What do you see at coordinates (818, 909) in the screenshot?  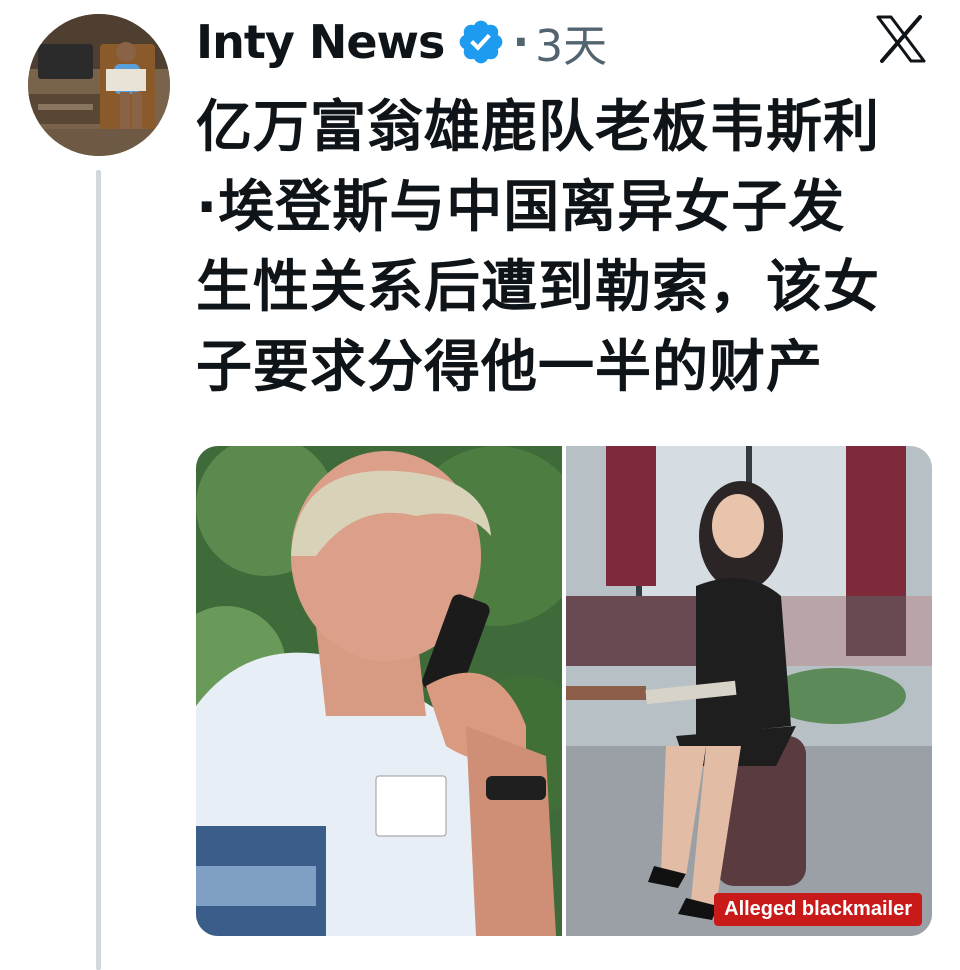 I see `media-caption-badge: Alleged blackmailer` at bounding box center [818, 909].